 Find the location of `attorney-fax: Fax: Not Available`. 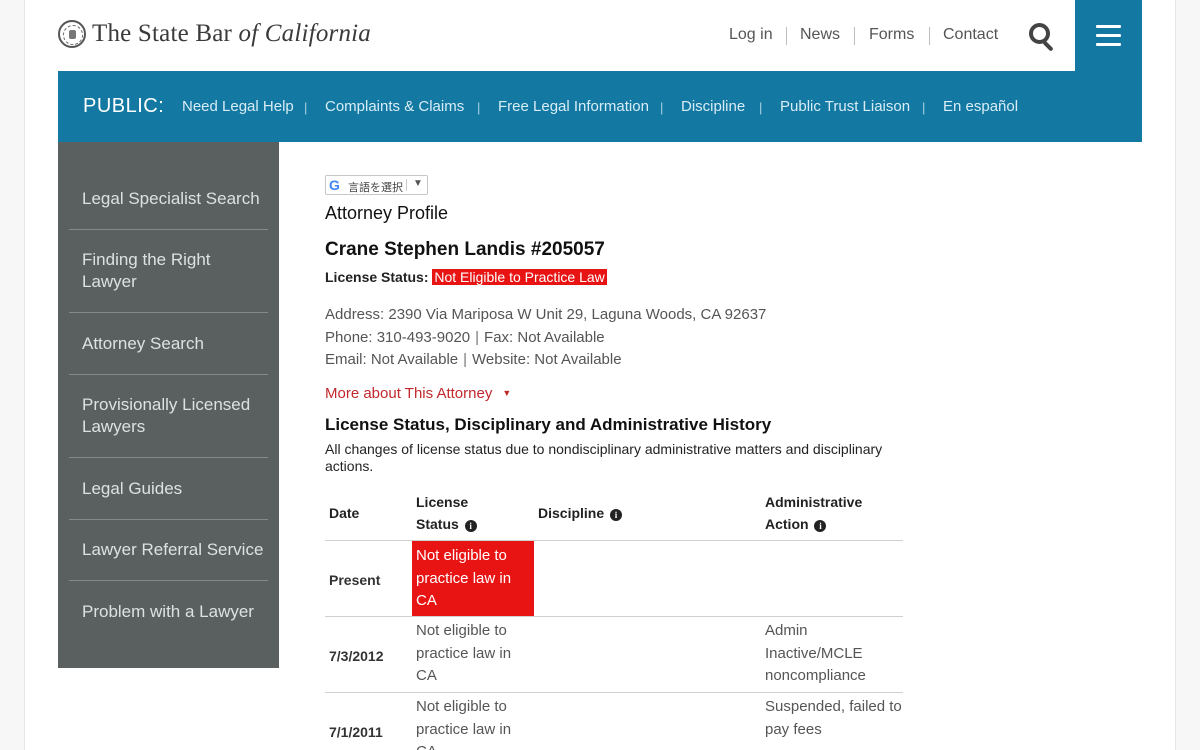

attorney-fax: Fax: Not Available is located at coordinates (544, 337).